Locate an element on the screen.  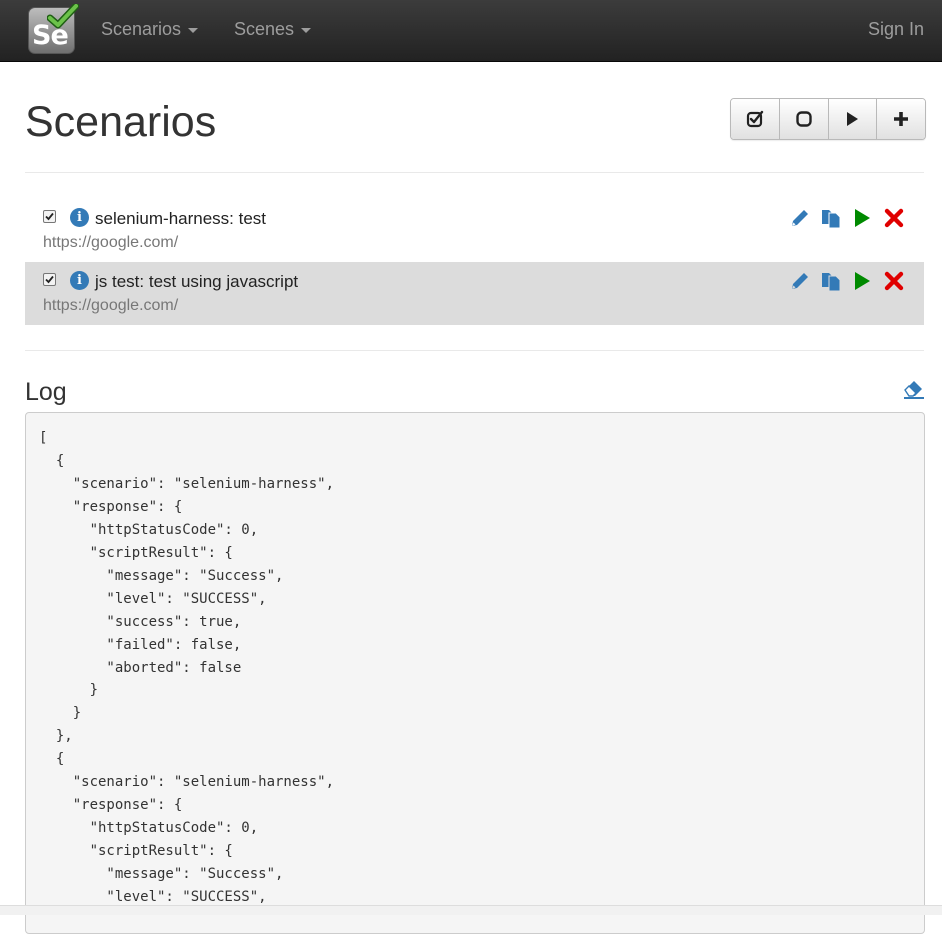
navbar: Se Scenarios Scenes Sign In is located at coordinates (471, 31).